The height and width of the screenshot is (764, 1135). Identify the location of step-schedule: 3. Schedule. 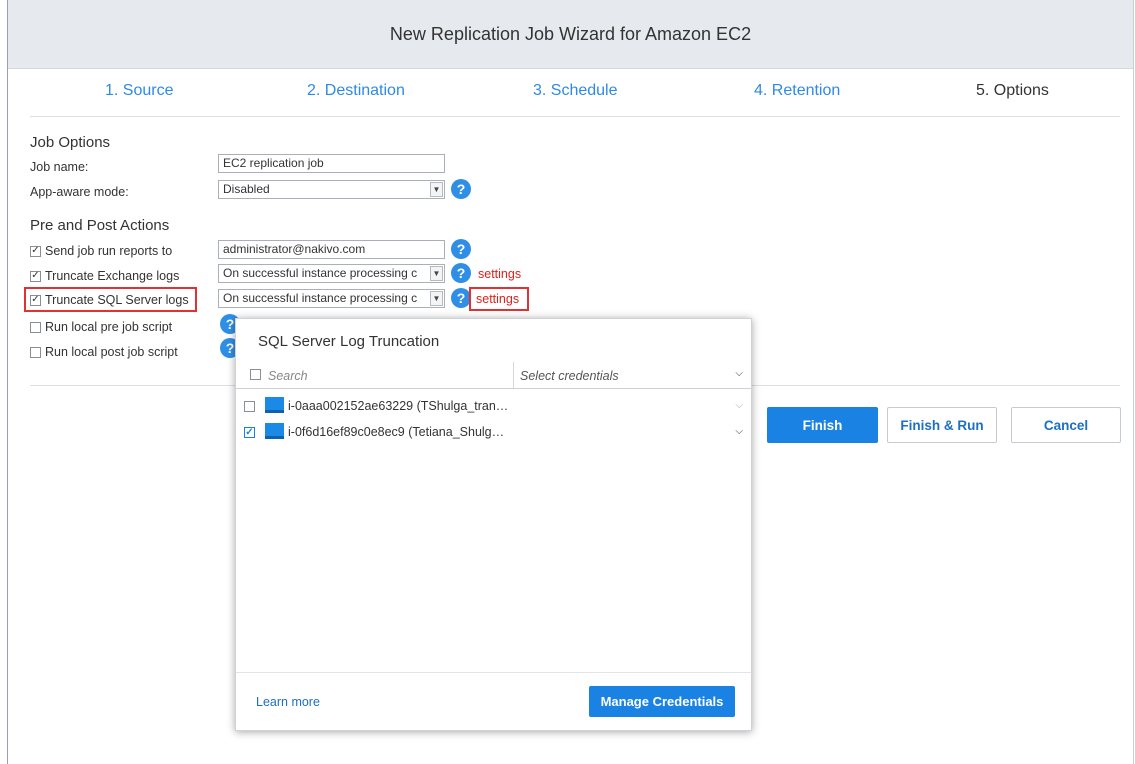
(575, 91).